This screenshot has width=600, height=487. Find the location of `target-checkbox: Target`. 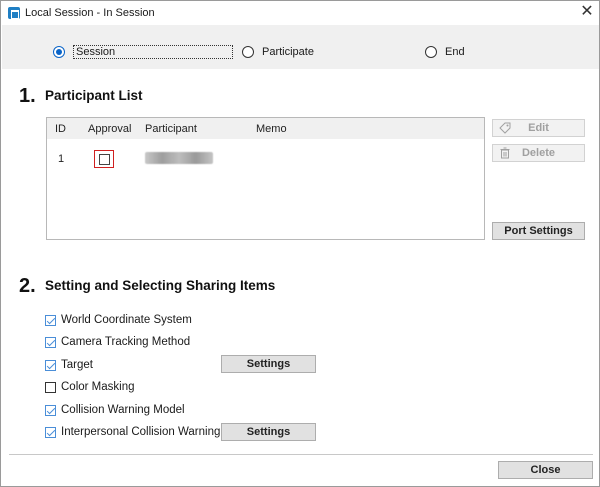

target-checkbox: Target is located at coordinates (69, 365).